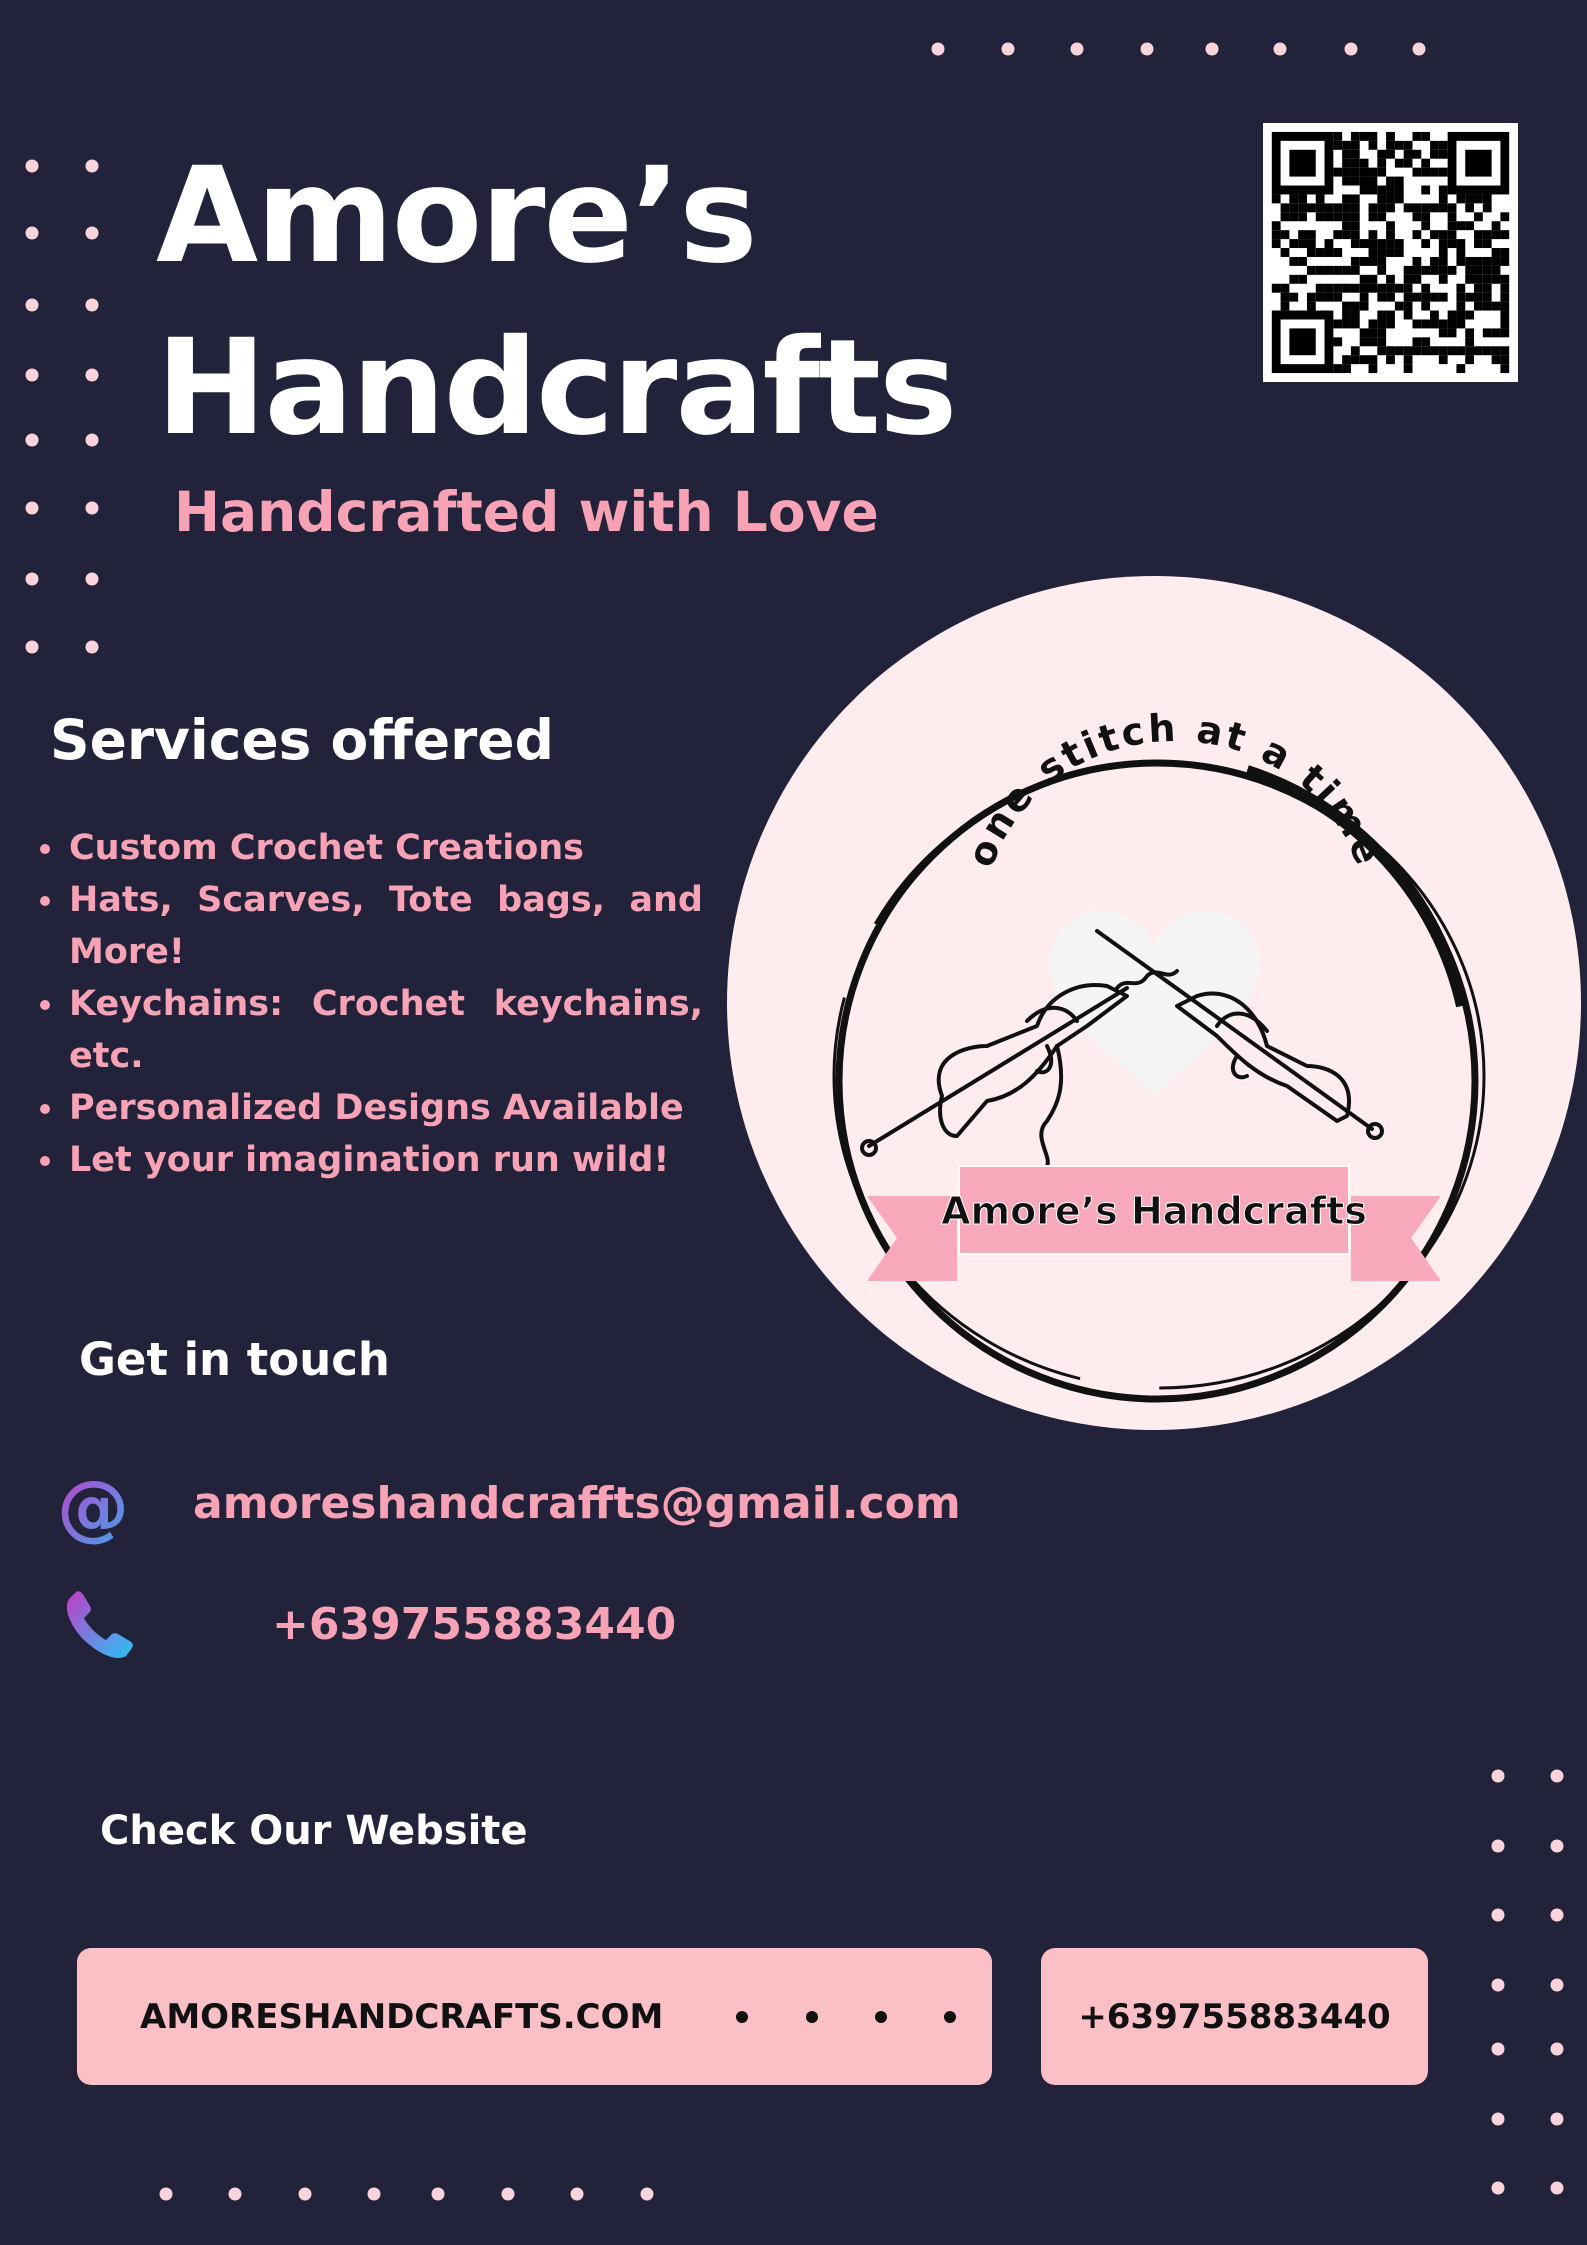 This screenshot has height=2245, width=1587. Describe the element at coordinates (370, 926) in the screenshot. I see `service-item: Hats, Scarves, Tote bags, and More!` at that location.